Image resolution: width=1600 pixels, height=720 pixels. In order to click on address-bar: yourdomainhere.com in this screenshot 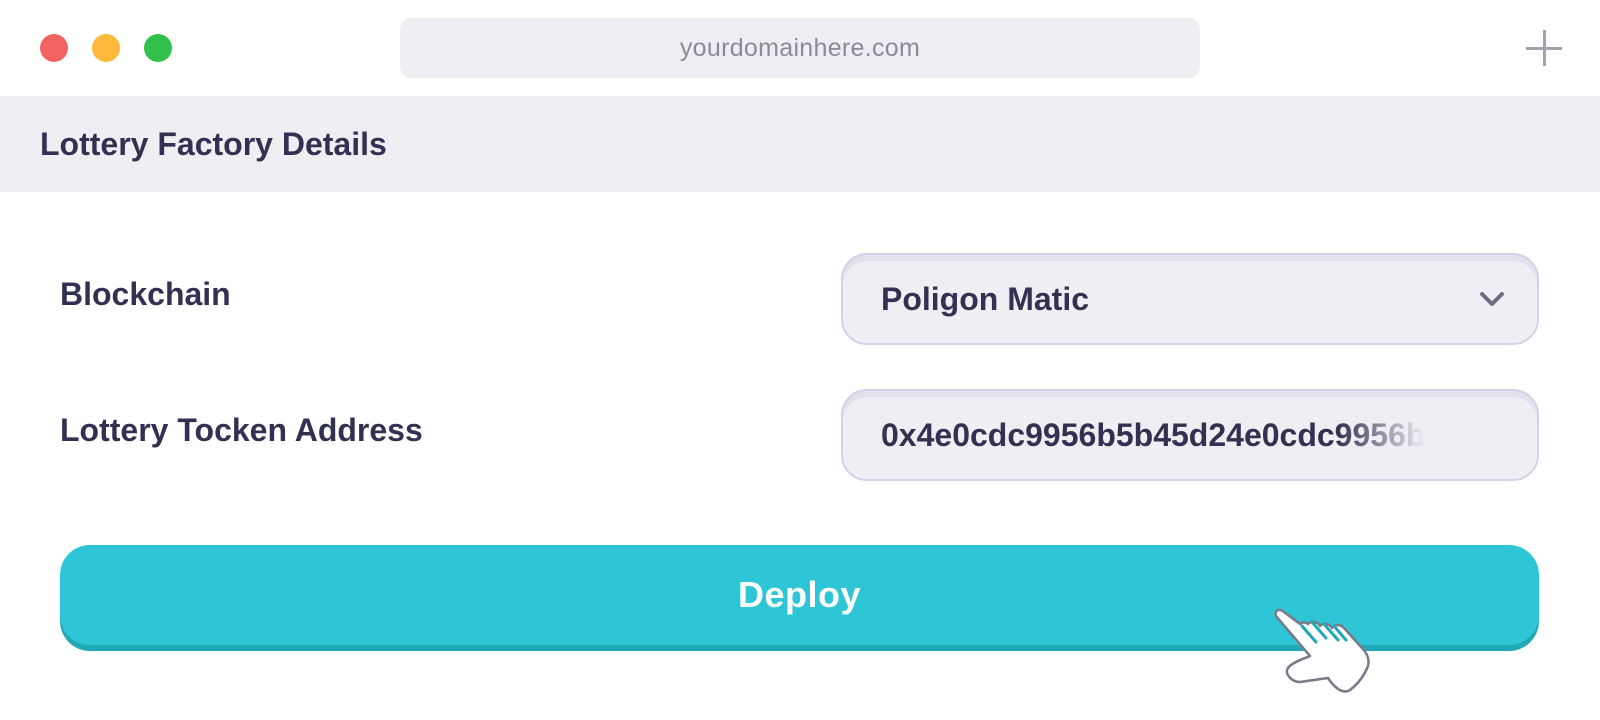, I will do `click(800, 48)`.